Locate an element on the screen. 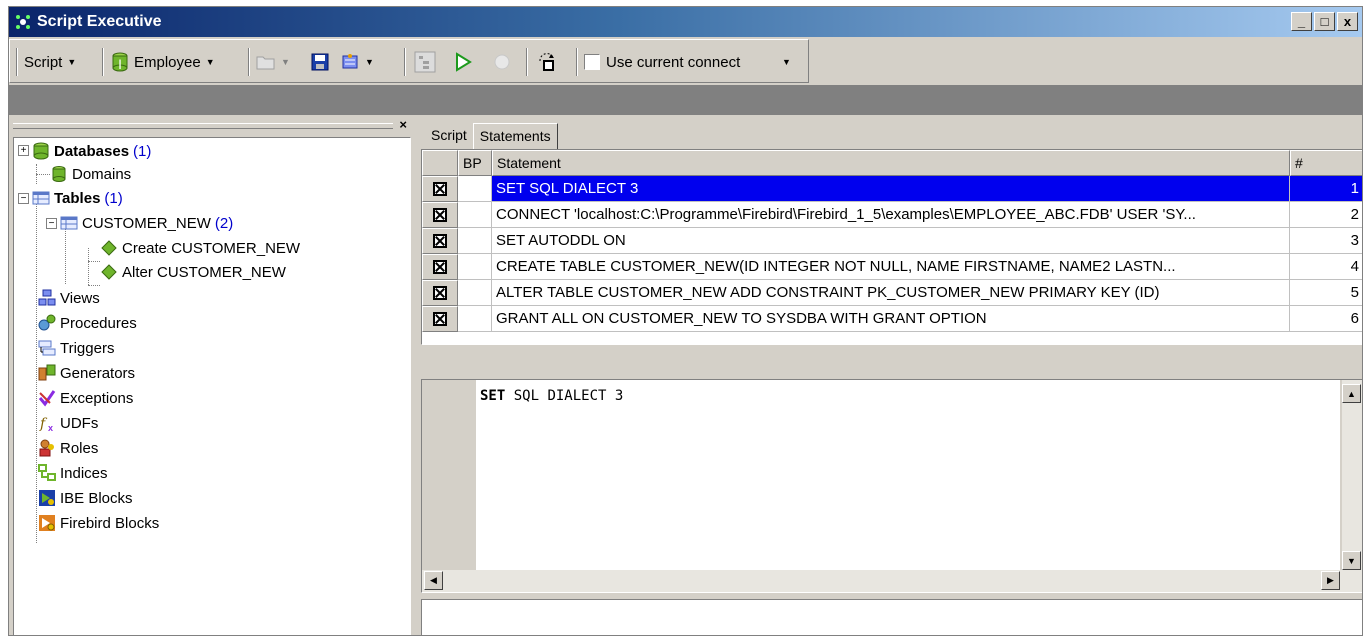  tree-item-alter-customer-new: Alter CUSTOMER_NEW is located at coordinates (193, 272).